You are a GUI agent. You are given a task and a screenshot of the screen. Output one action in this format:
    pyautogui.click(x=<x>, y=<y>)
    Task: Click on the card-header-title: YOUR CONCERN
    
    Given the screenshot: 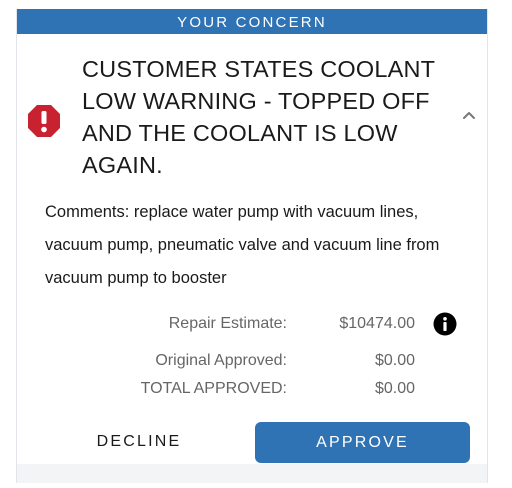 What is the action you would take?
    pyautogui.click(x=252, y=22)
    